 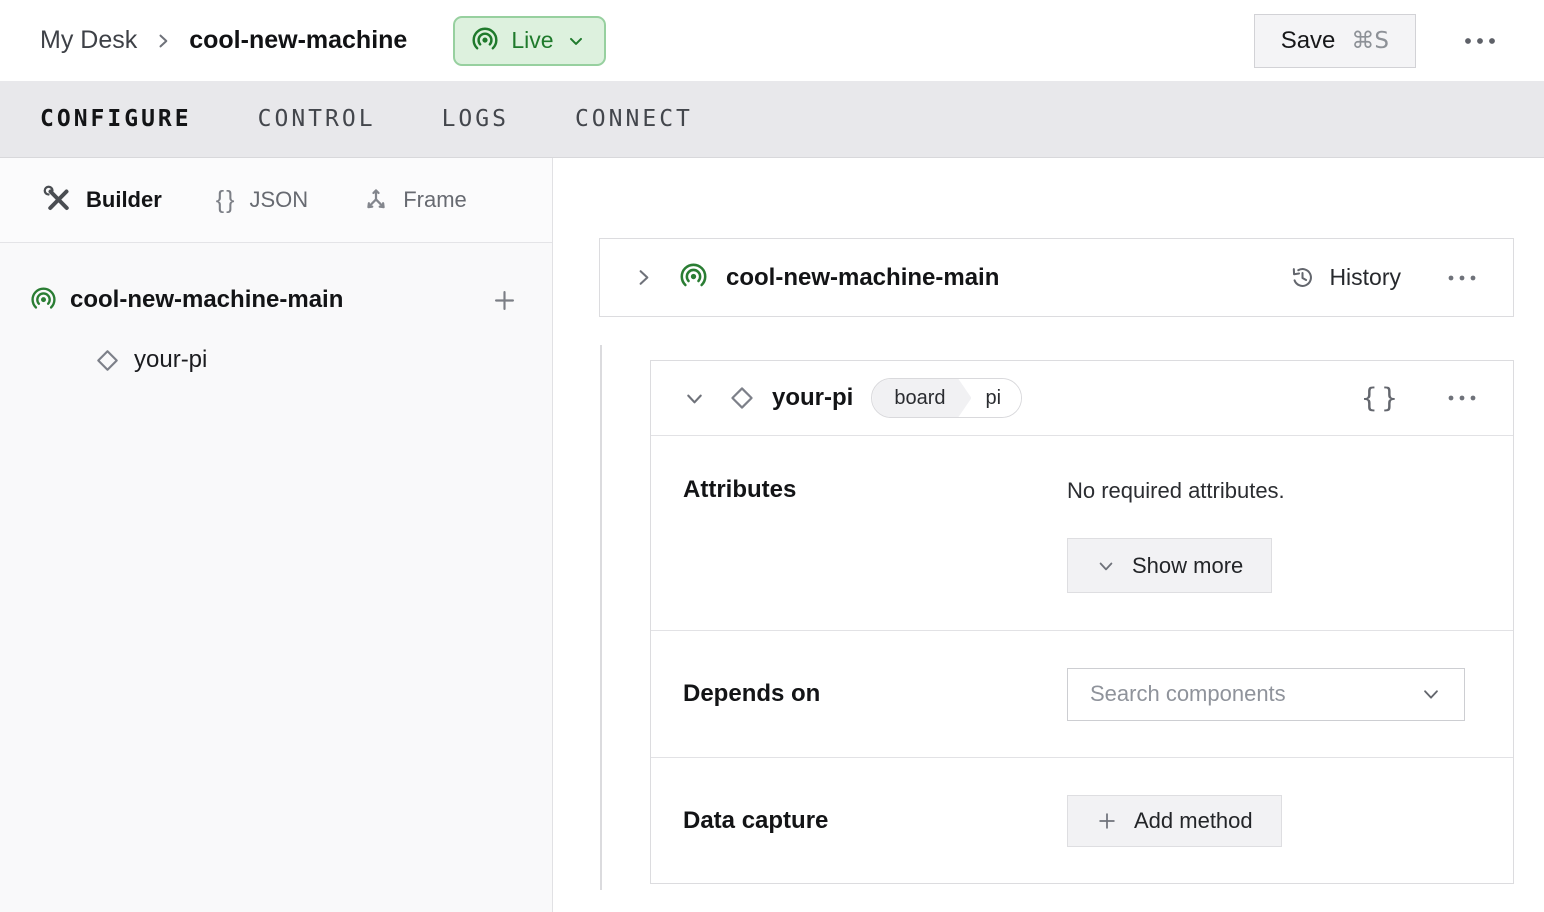 I want to click on component-title: your-pi, so click(x=813, y=397).